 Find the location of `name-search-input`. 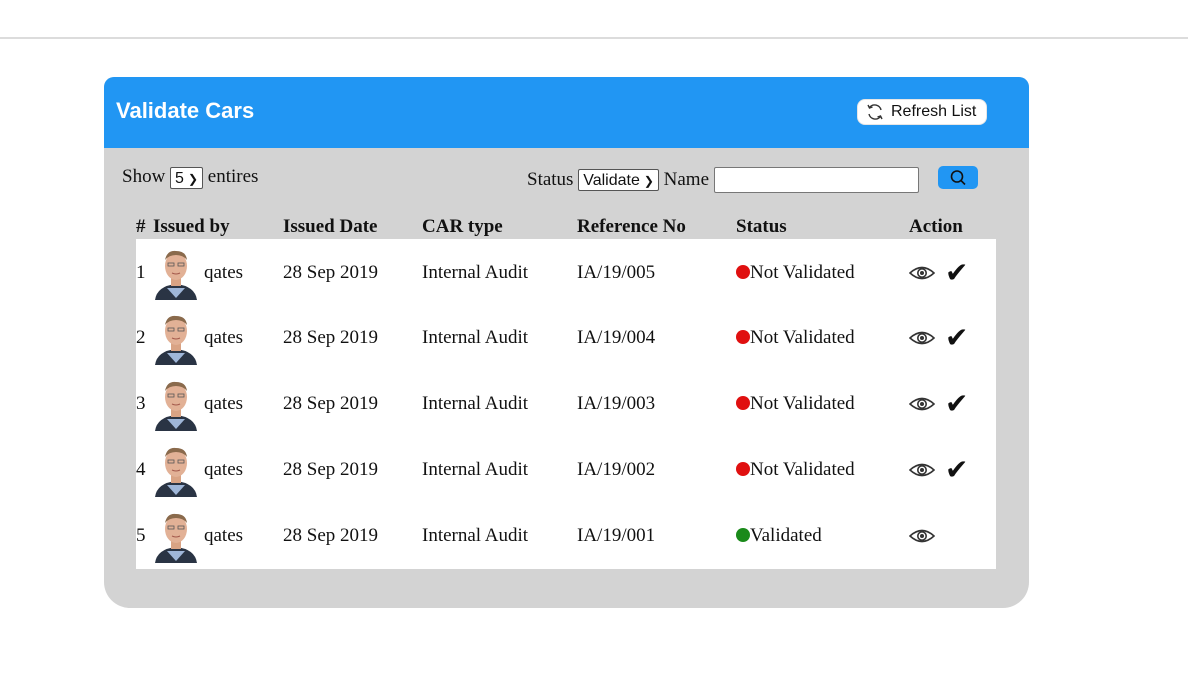

name-search-input is located at coordinates (817, 180).